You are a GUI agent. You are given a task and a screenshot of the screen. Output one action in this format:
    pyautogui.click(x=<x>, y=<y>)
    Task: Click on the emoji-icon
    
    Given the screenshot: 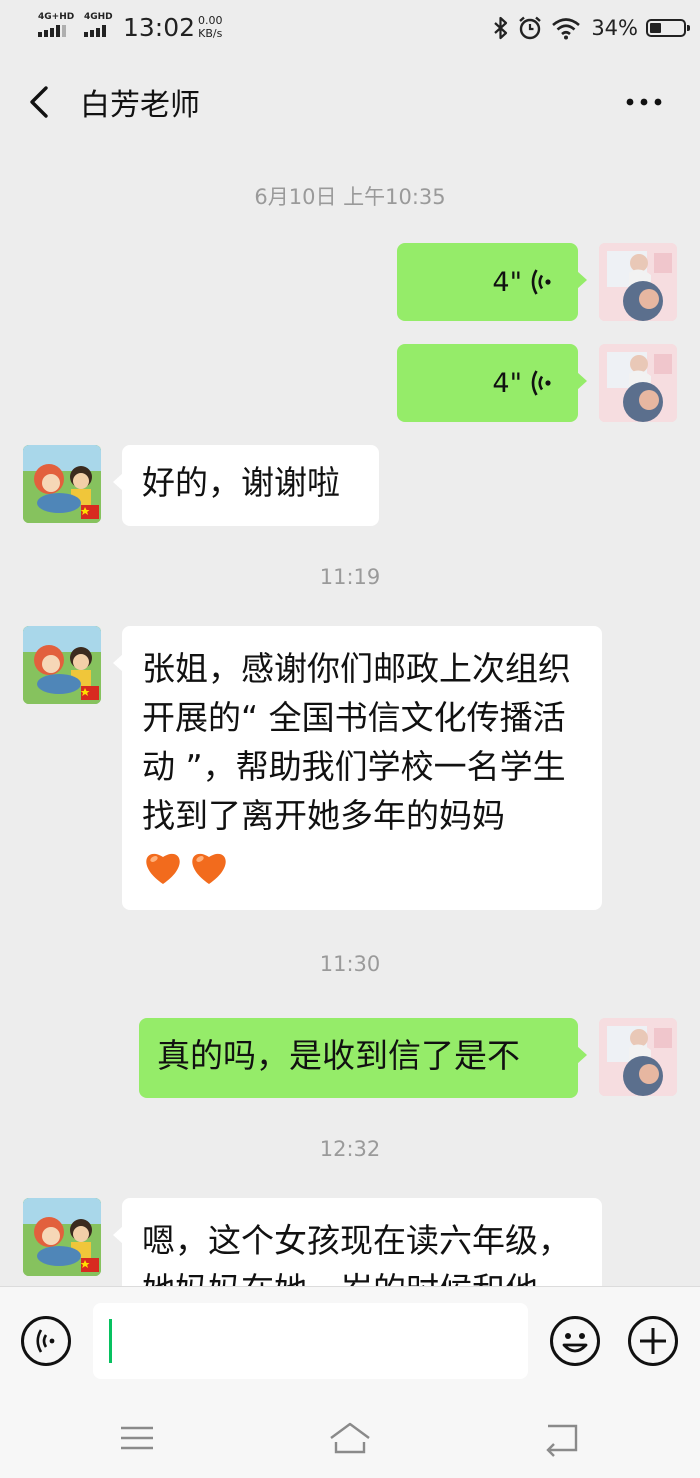 What is the action you would take?
    pyautogui.click(x=575, y=1341)
    